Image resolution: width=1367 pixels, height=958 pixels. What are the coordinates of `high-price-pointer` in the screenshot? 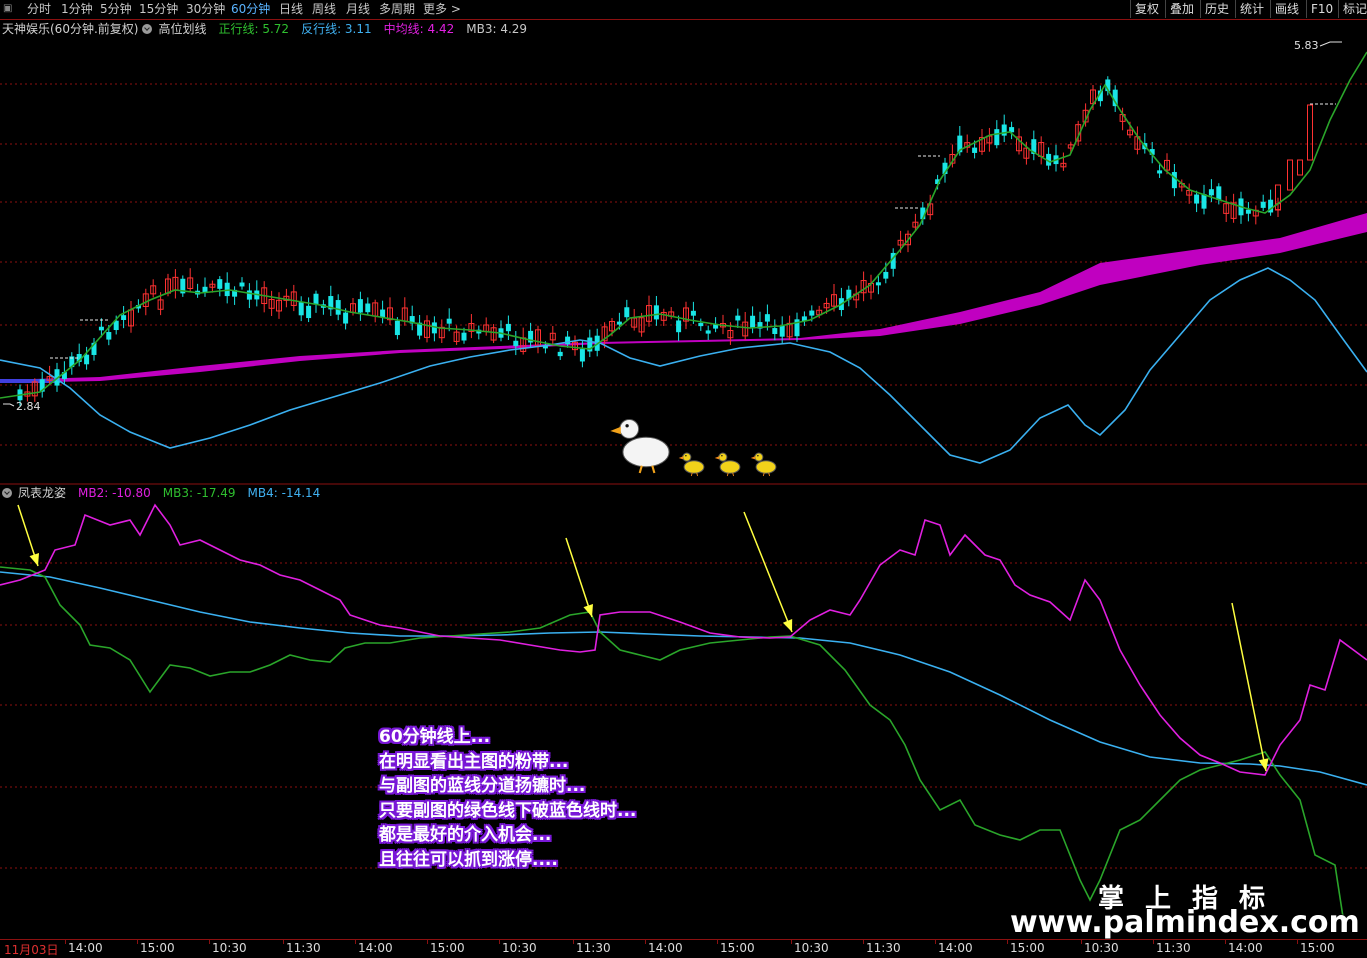 It's located at (1330, 44).